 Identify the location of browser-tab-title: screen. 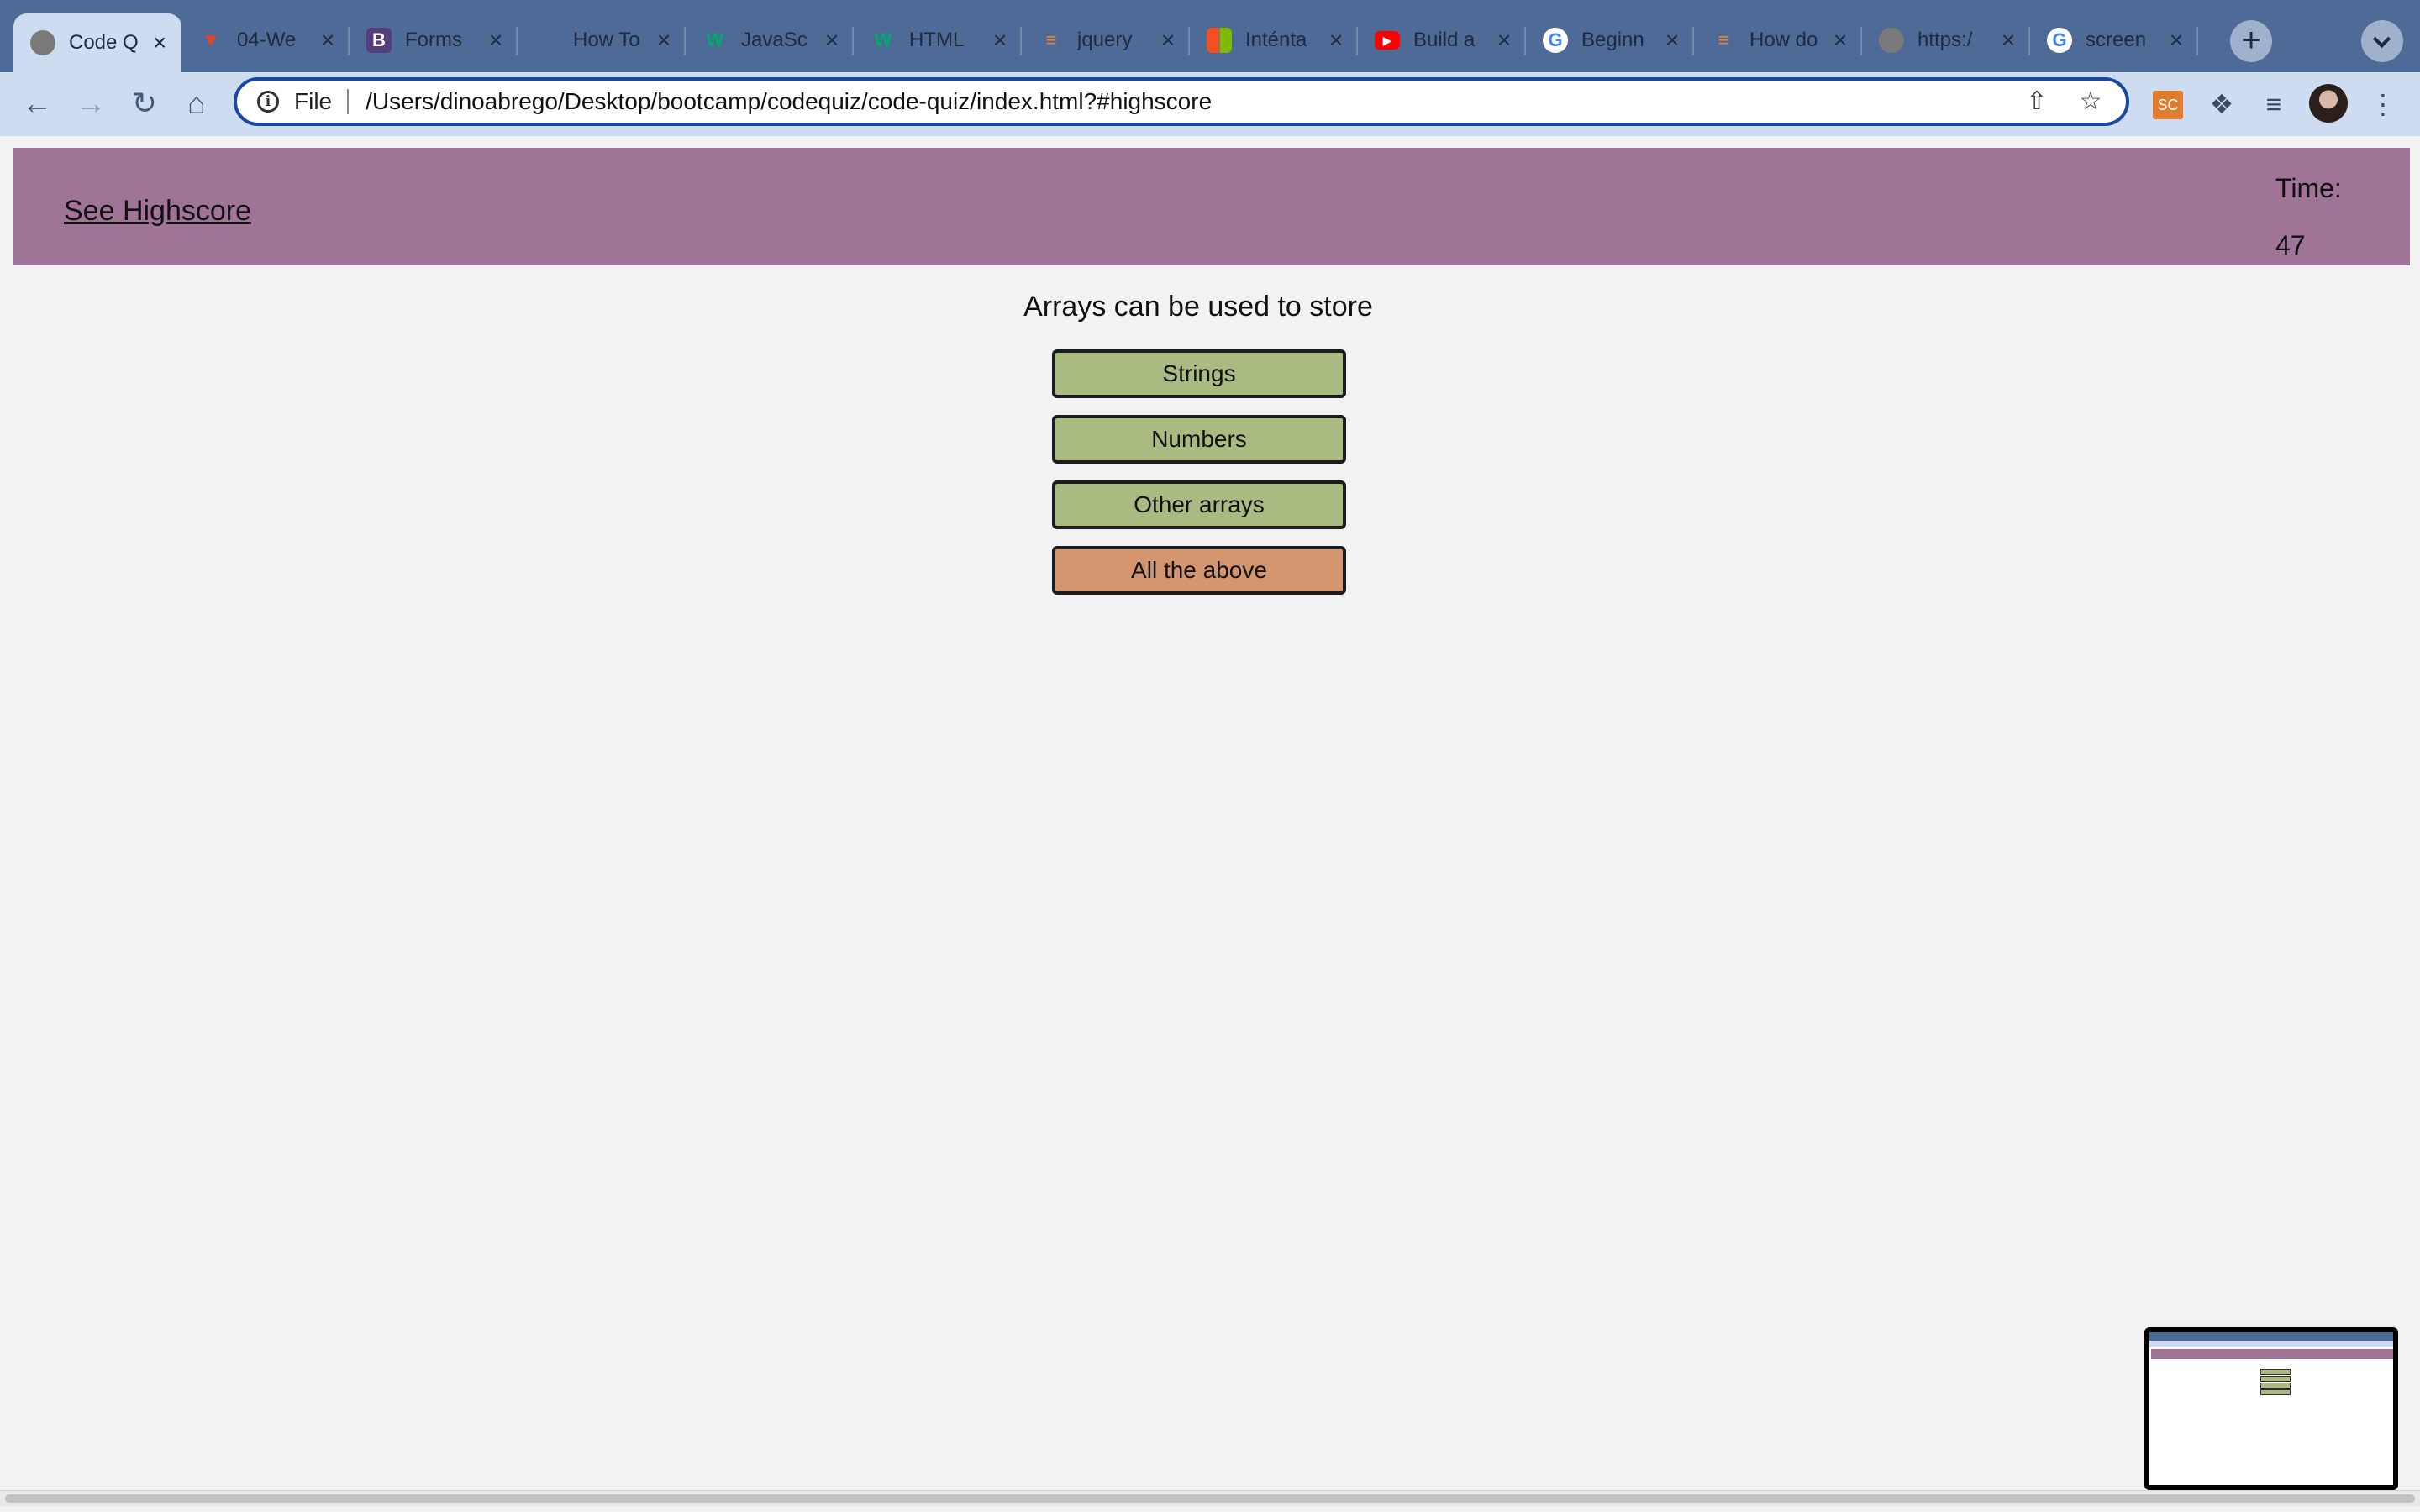
(2116, 40).